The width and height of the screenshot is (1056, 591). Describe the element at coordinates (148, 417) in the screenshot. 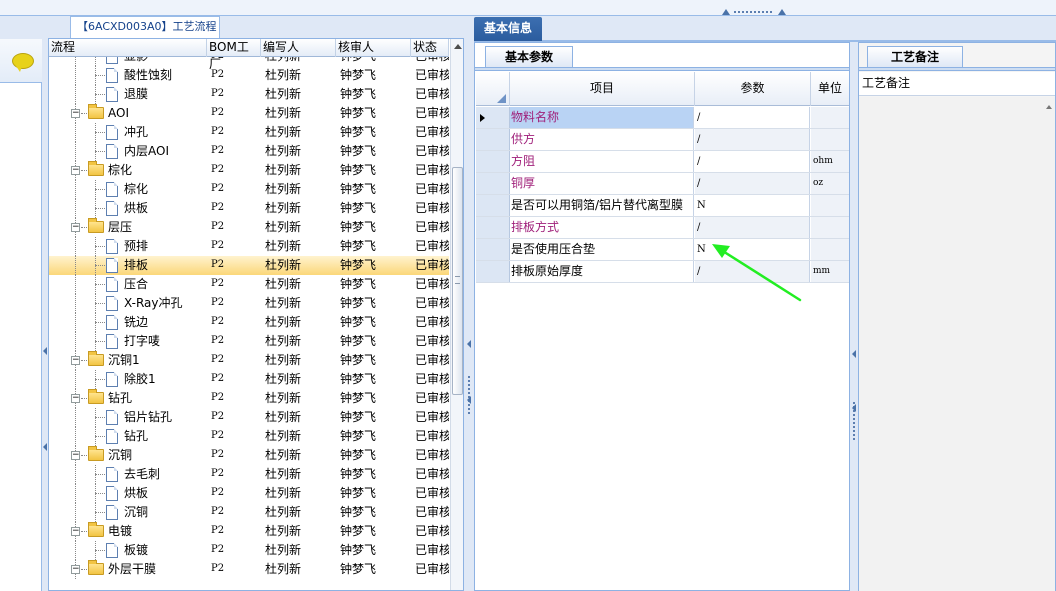

I see `tree-step-node: 铝片钻孔` at that location.